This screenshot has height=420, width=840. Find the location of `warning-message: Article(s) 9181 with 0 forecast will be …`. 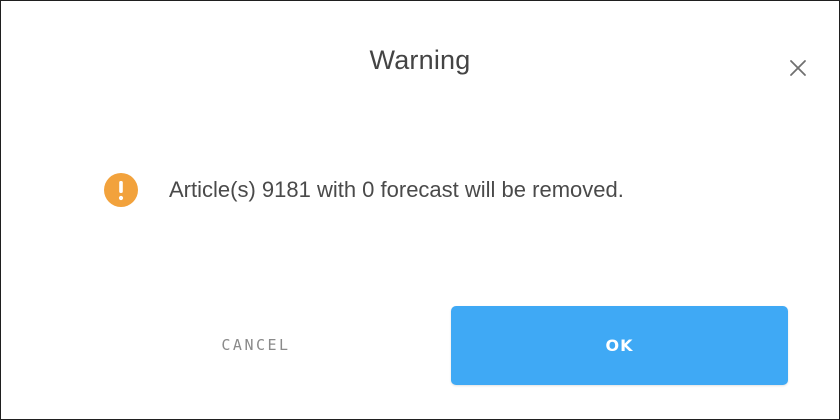

warning-message: Article(s) 9181 with 0 forecast will be … is located at coordinates (396, 189).